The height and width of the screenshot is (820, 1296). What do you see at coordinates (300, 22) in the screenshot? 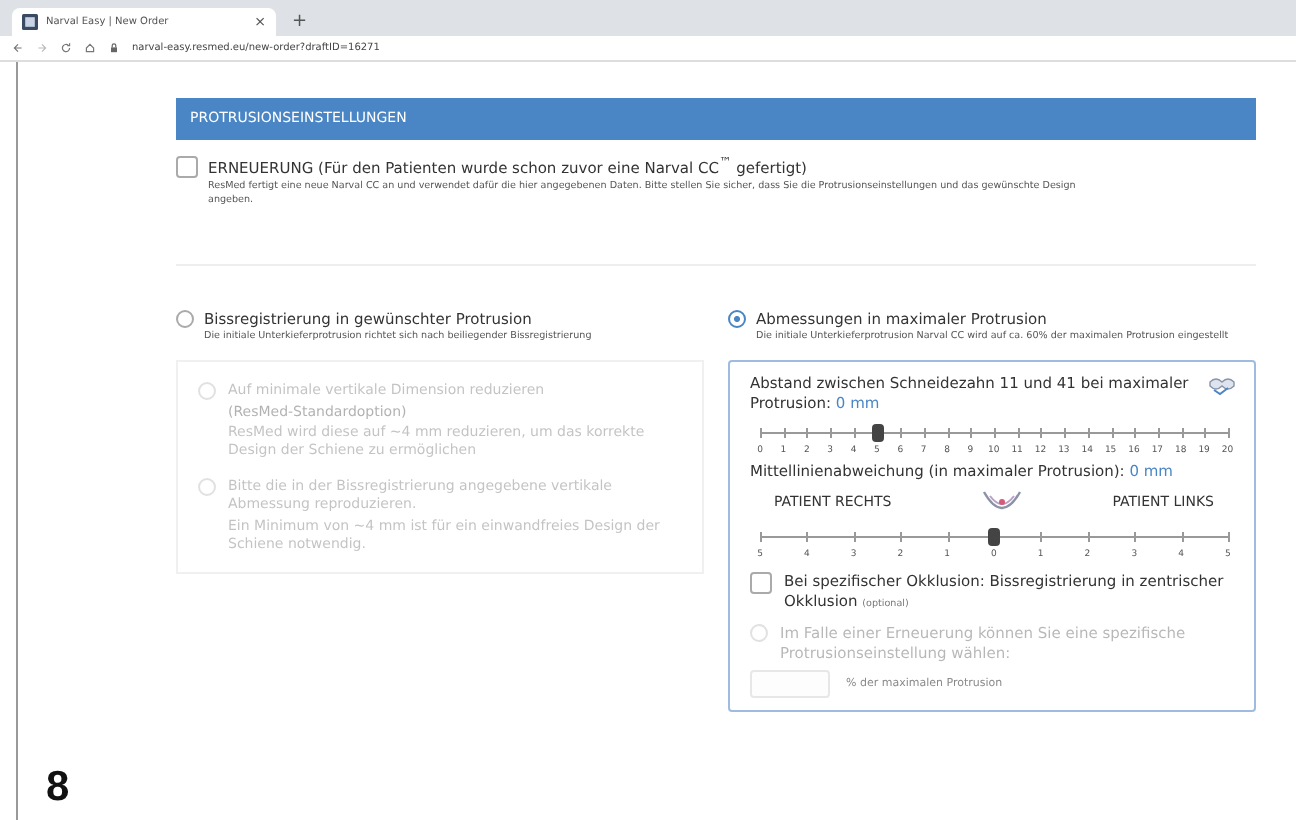
I see `new-tab-button: +` at bounding box center [300, 22].